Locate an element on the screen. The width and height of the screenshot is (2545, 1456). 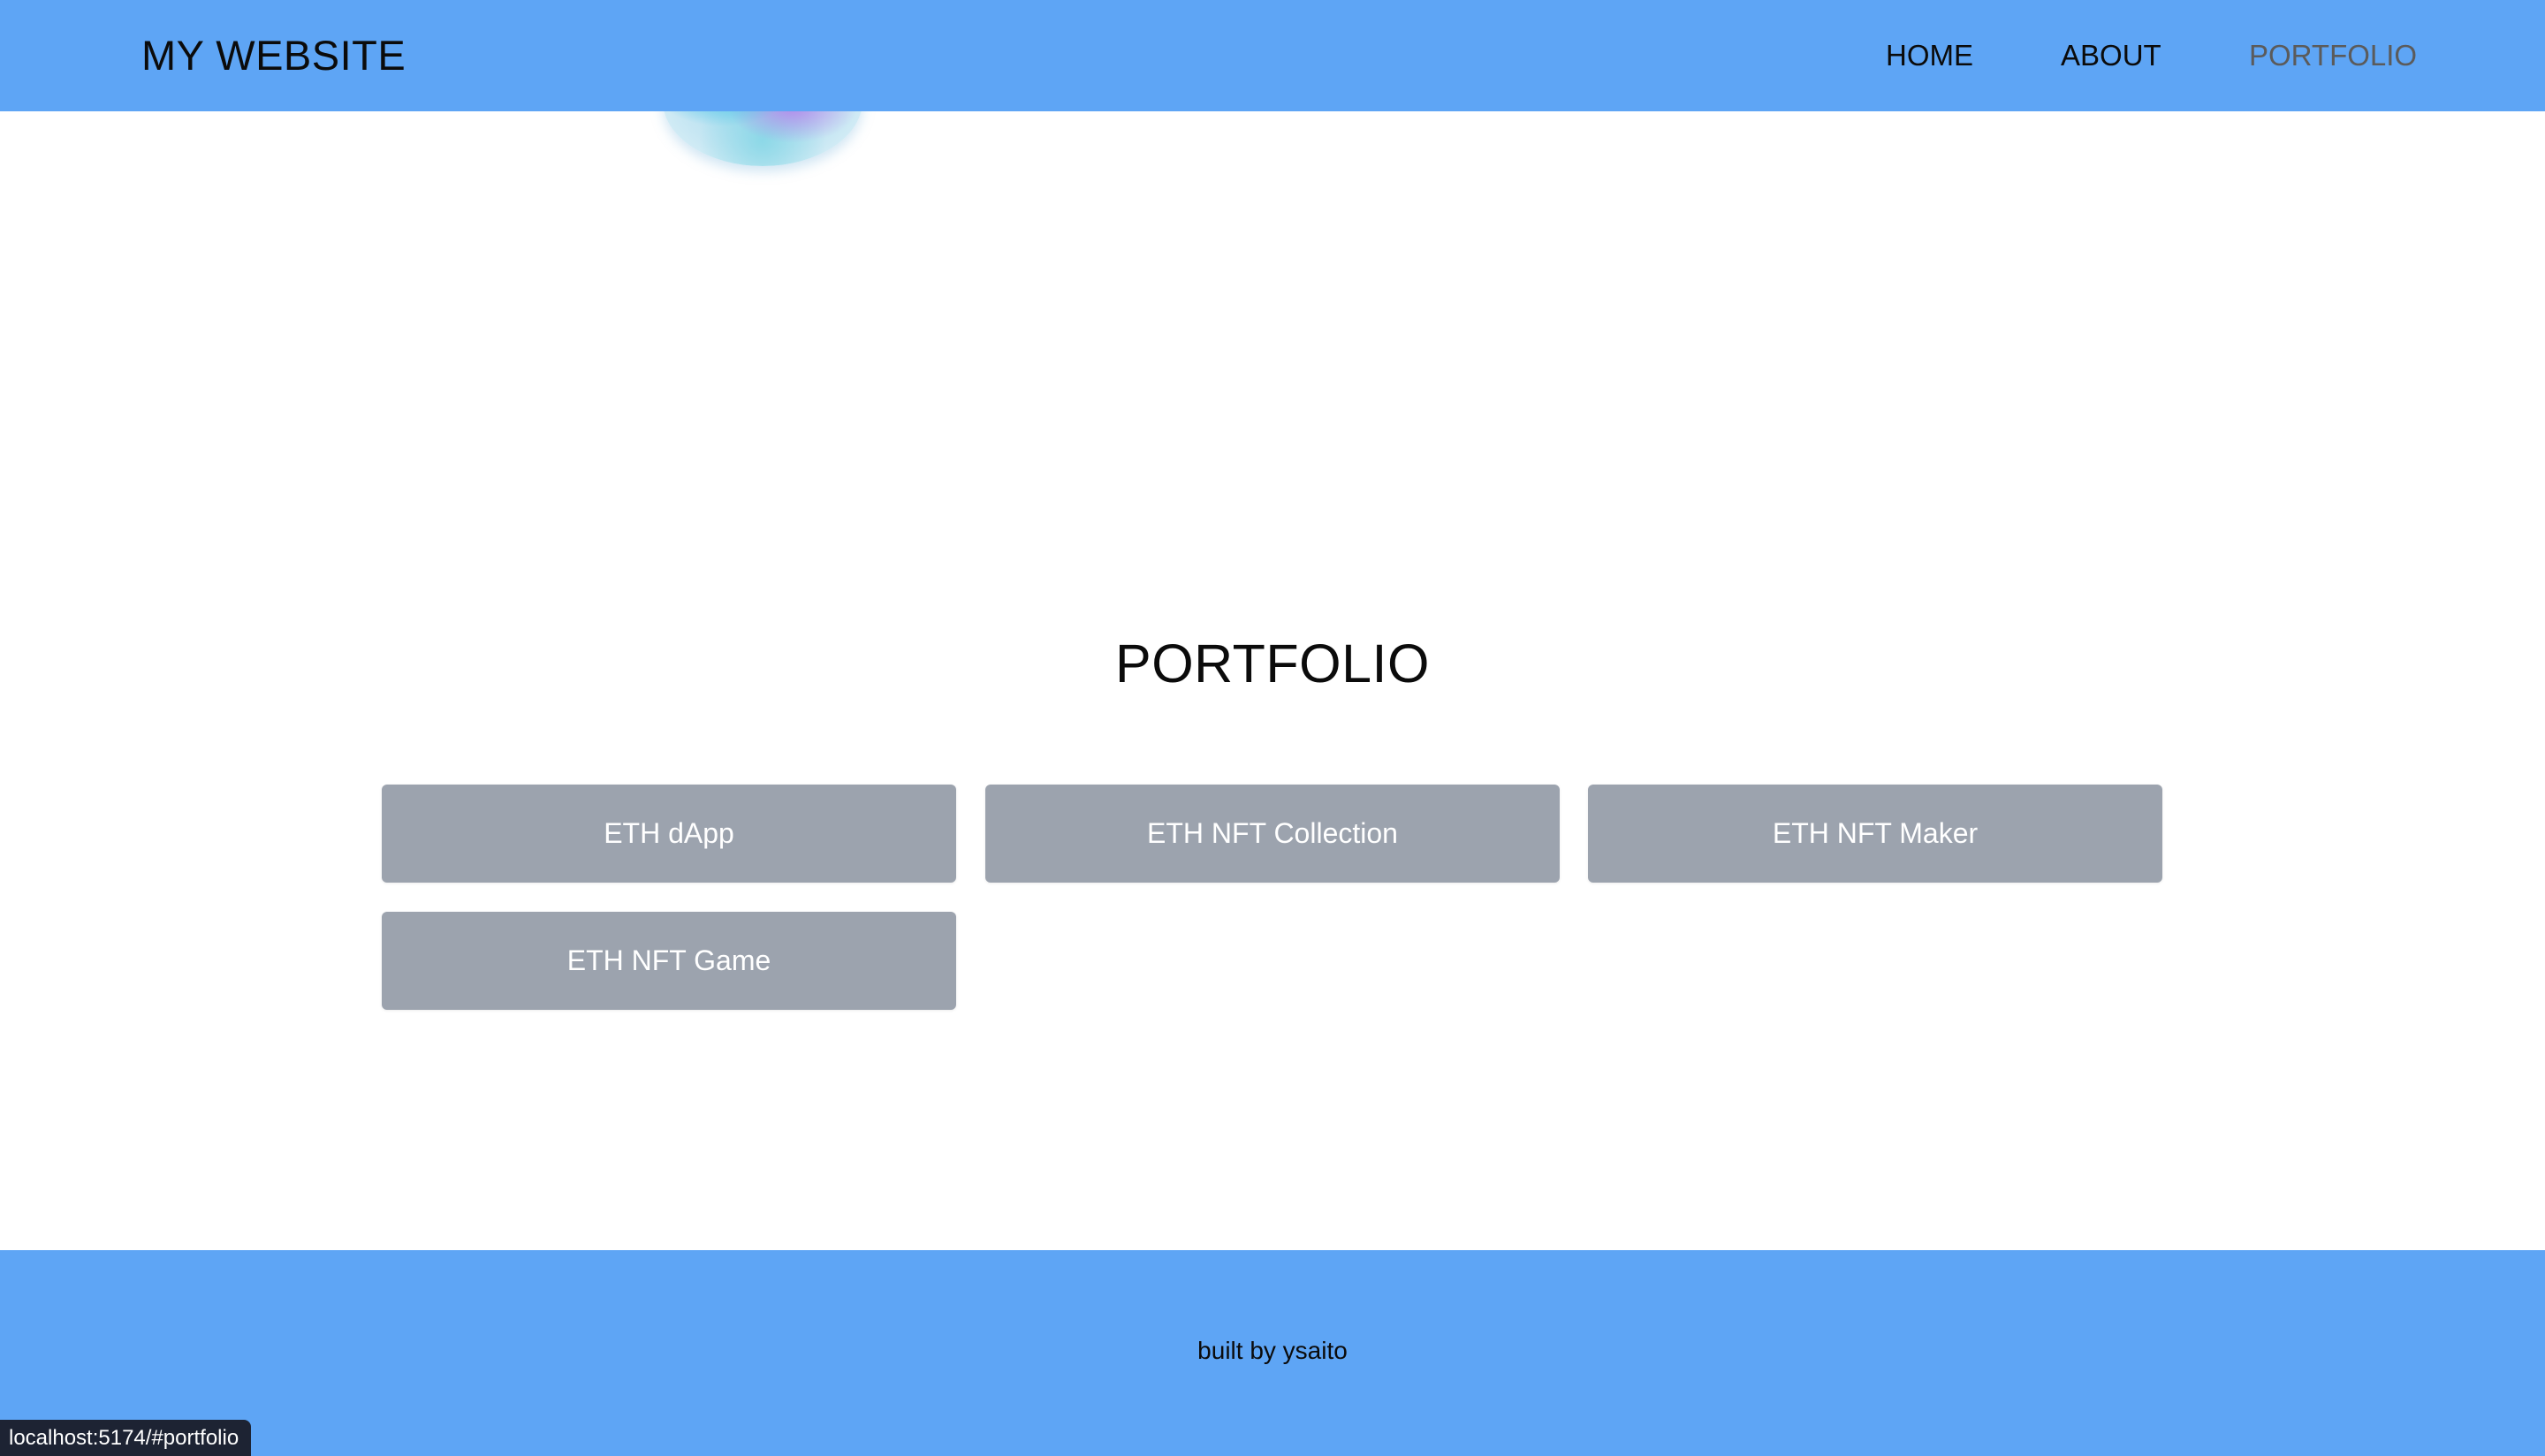
project-card-eth-nft-collection: ETH NFT Collection is located at coordinates (1272, 834).